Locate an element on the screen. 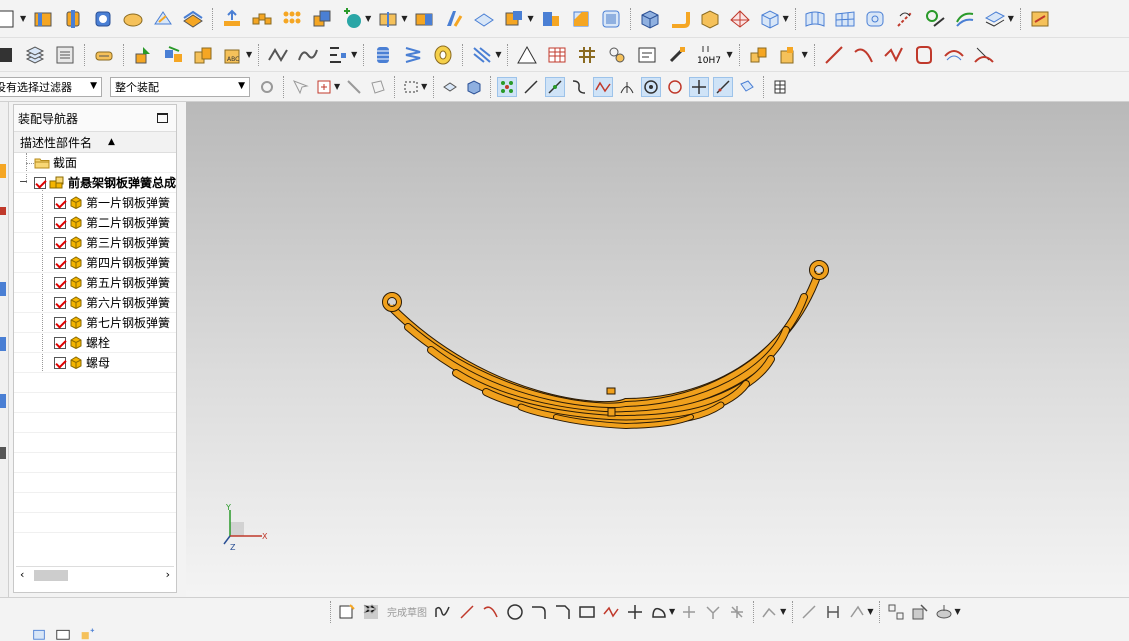 The width and height of the screenshot is (1129, 641). end-point-icon is located at coordinates (531, 87).